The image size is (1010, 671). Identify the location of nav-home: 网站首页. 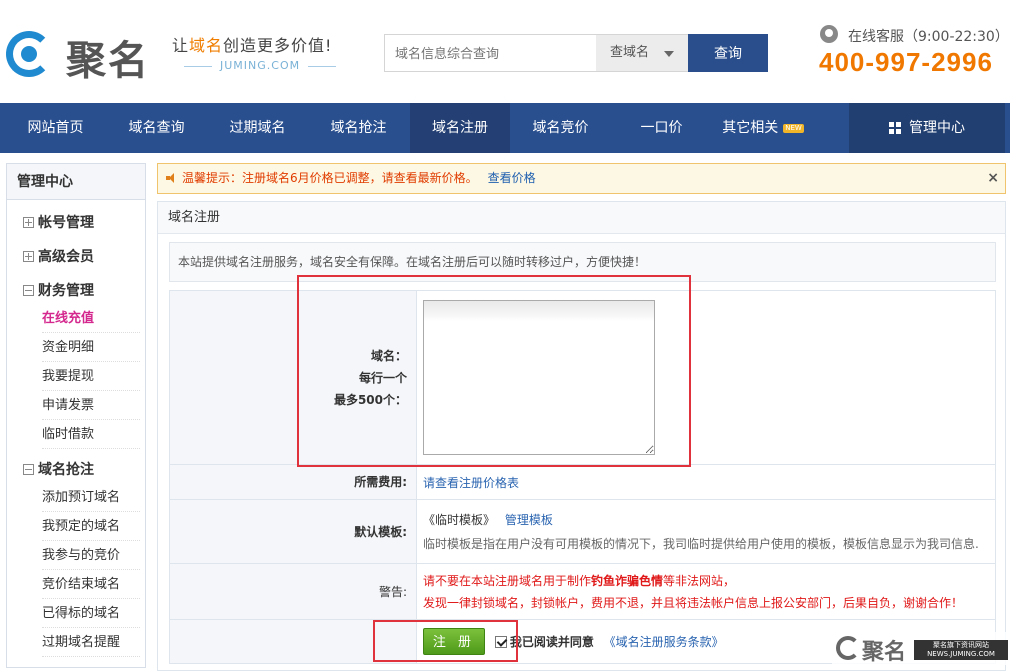
(55, 128).